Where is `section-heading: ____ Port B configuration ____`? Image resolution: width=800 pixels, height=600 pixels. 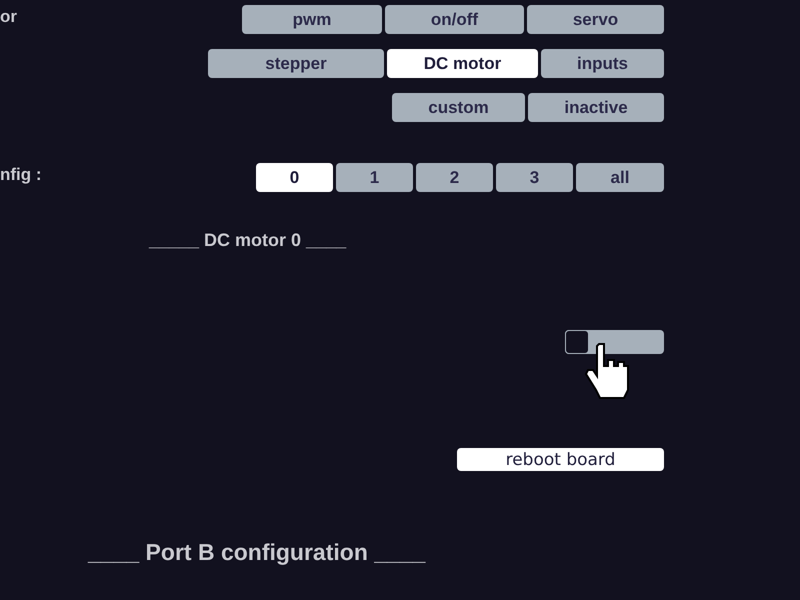 section-heading: ____ Port B configuration ____ is located at coordinates (257, 552).